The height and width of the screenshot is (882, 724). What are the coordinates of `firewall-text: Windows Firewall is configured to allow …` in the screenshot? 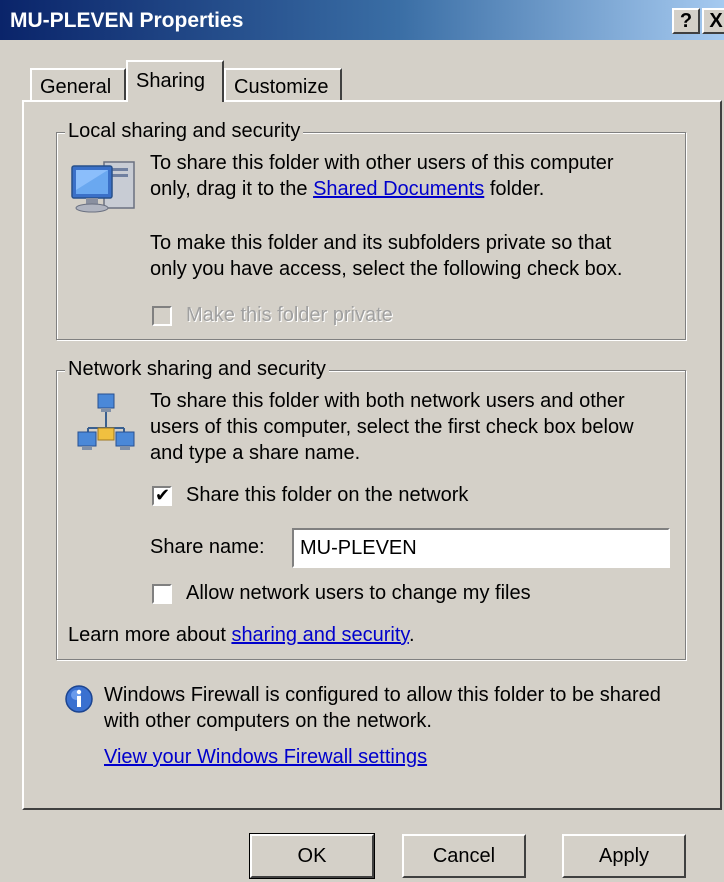 It's located at (382, 708).